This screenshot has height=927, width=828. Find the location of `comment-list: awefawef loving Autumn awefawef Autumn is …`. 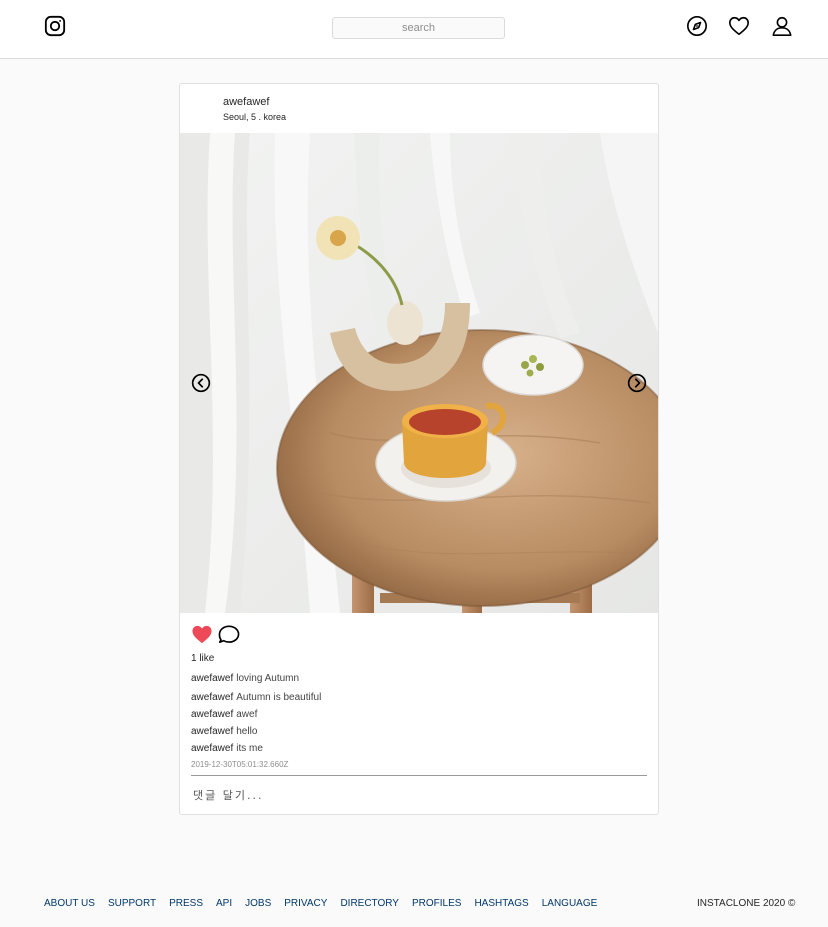

comment-list: awefawef loving Autumn awefawef Autumn is … is located at coordinates (419, 714).